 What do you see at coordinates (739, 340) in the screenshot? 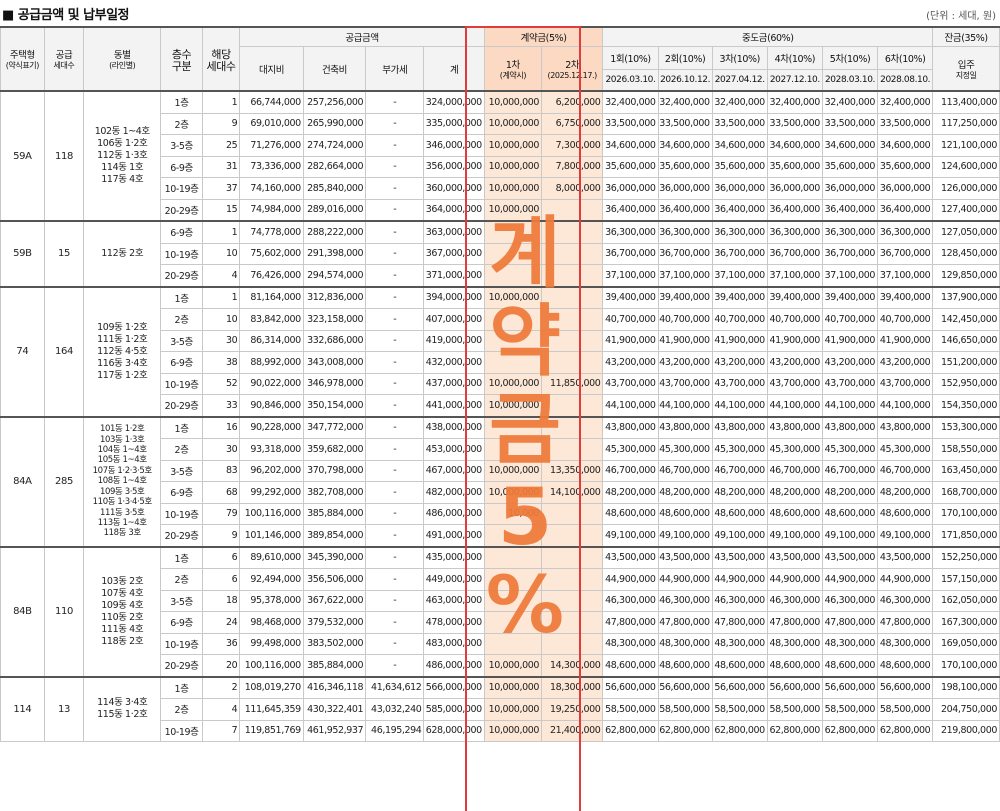
I see `cell-mid-3: 41,900,000` at bounding box center [739, 340].